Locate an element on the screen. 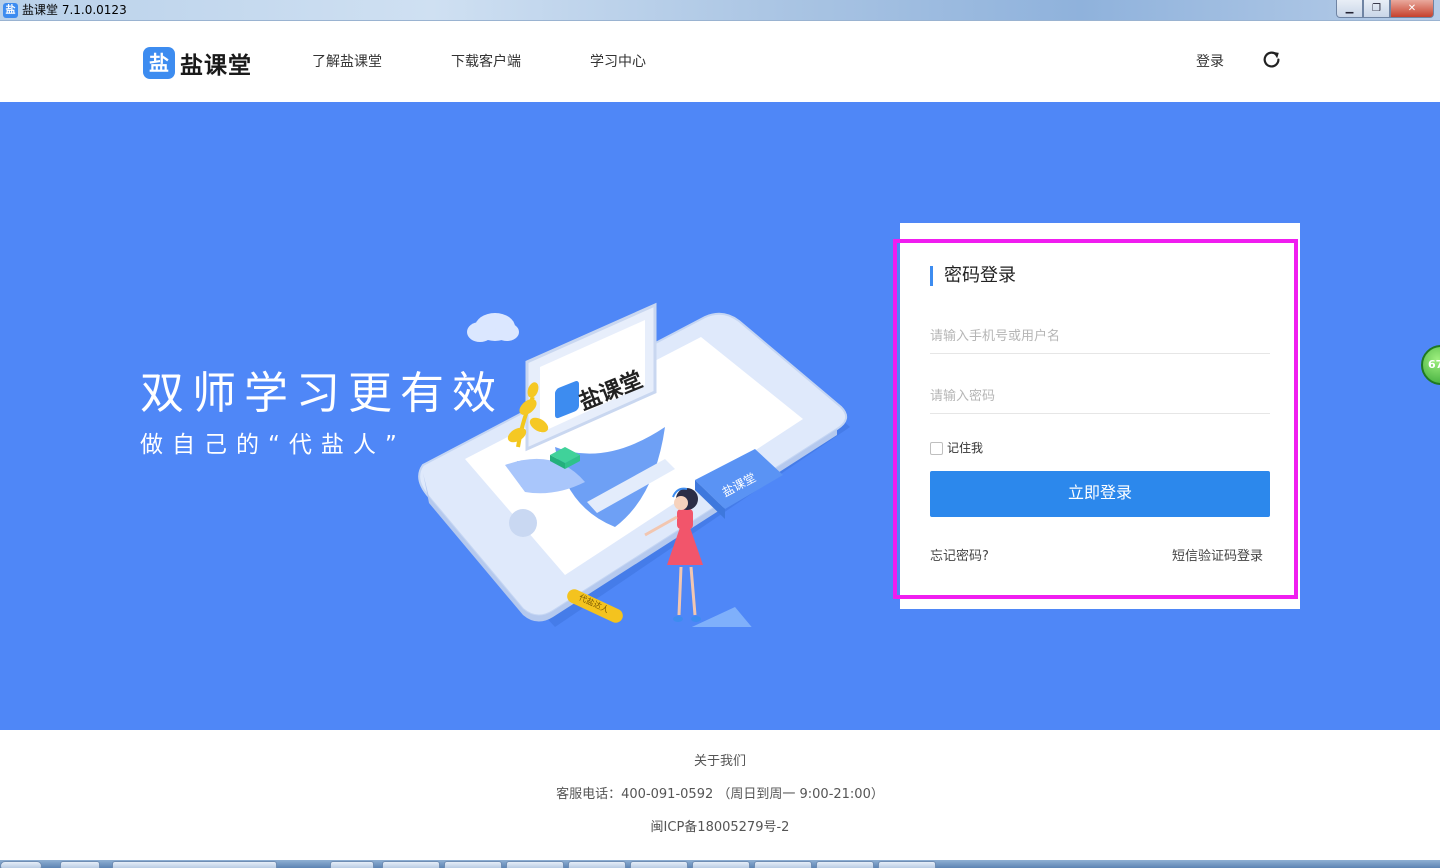 The width and height of the screenshot is (1440, 868). minimize-button: ▁ is located at coordinates (1349, 9).